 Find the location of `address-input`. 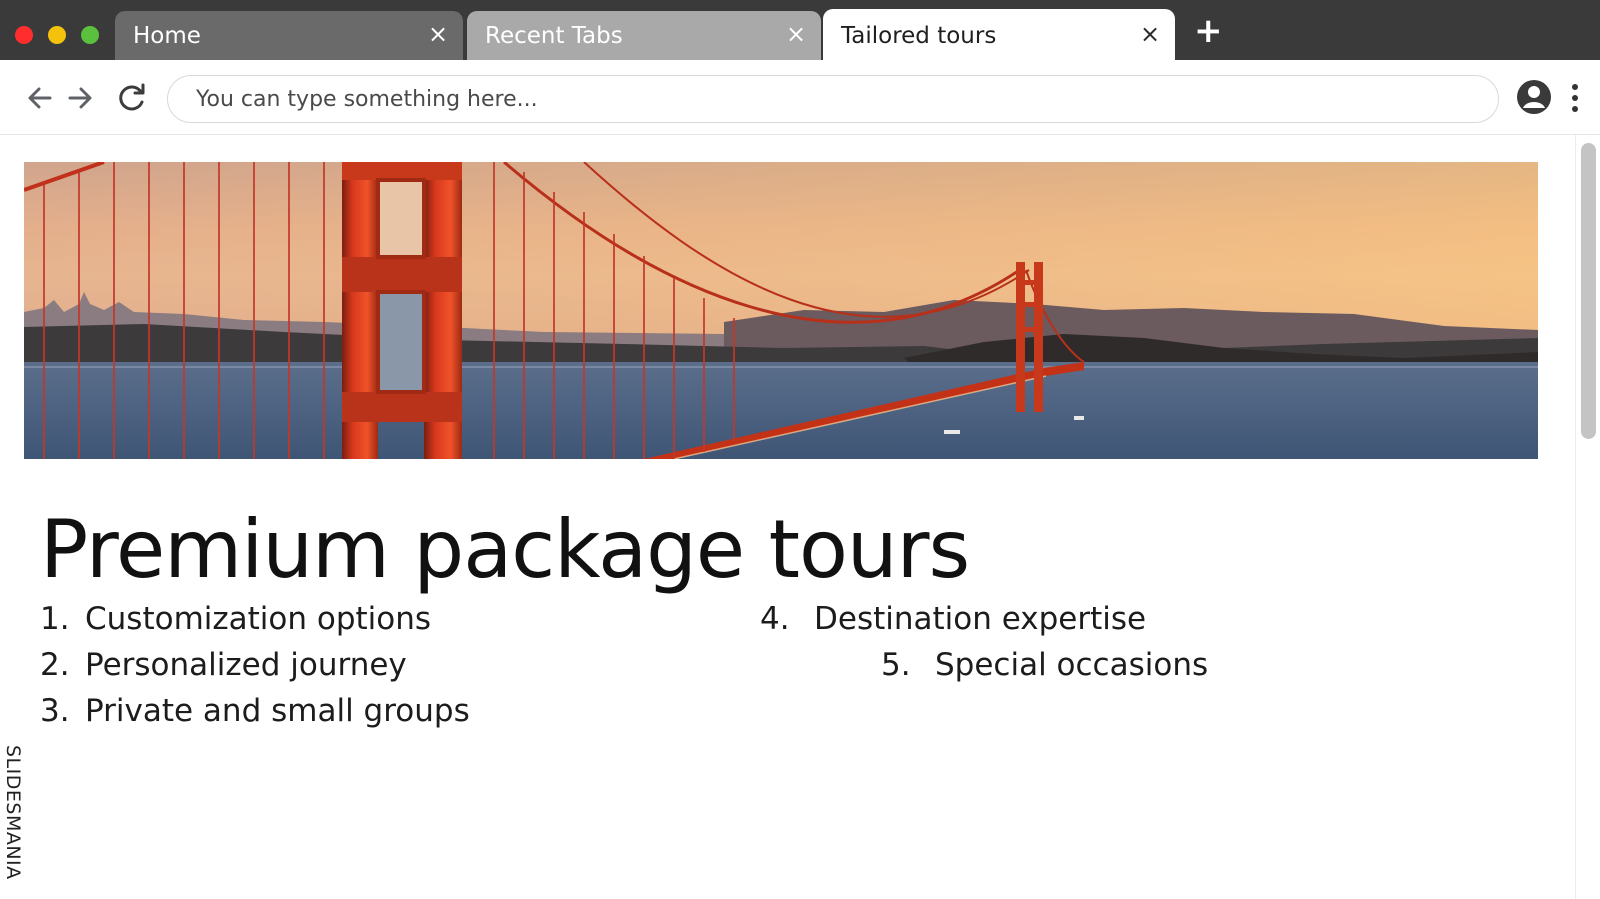

address-input is located at coordinates (836, 99).